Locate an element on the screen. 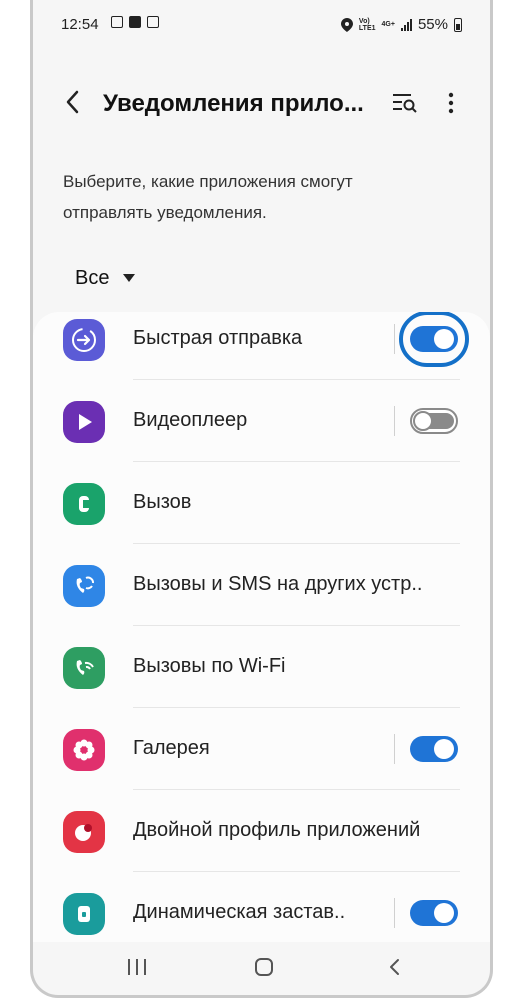  filter-dropdown: Все is located at coordinates (105, 278).